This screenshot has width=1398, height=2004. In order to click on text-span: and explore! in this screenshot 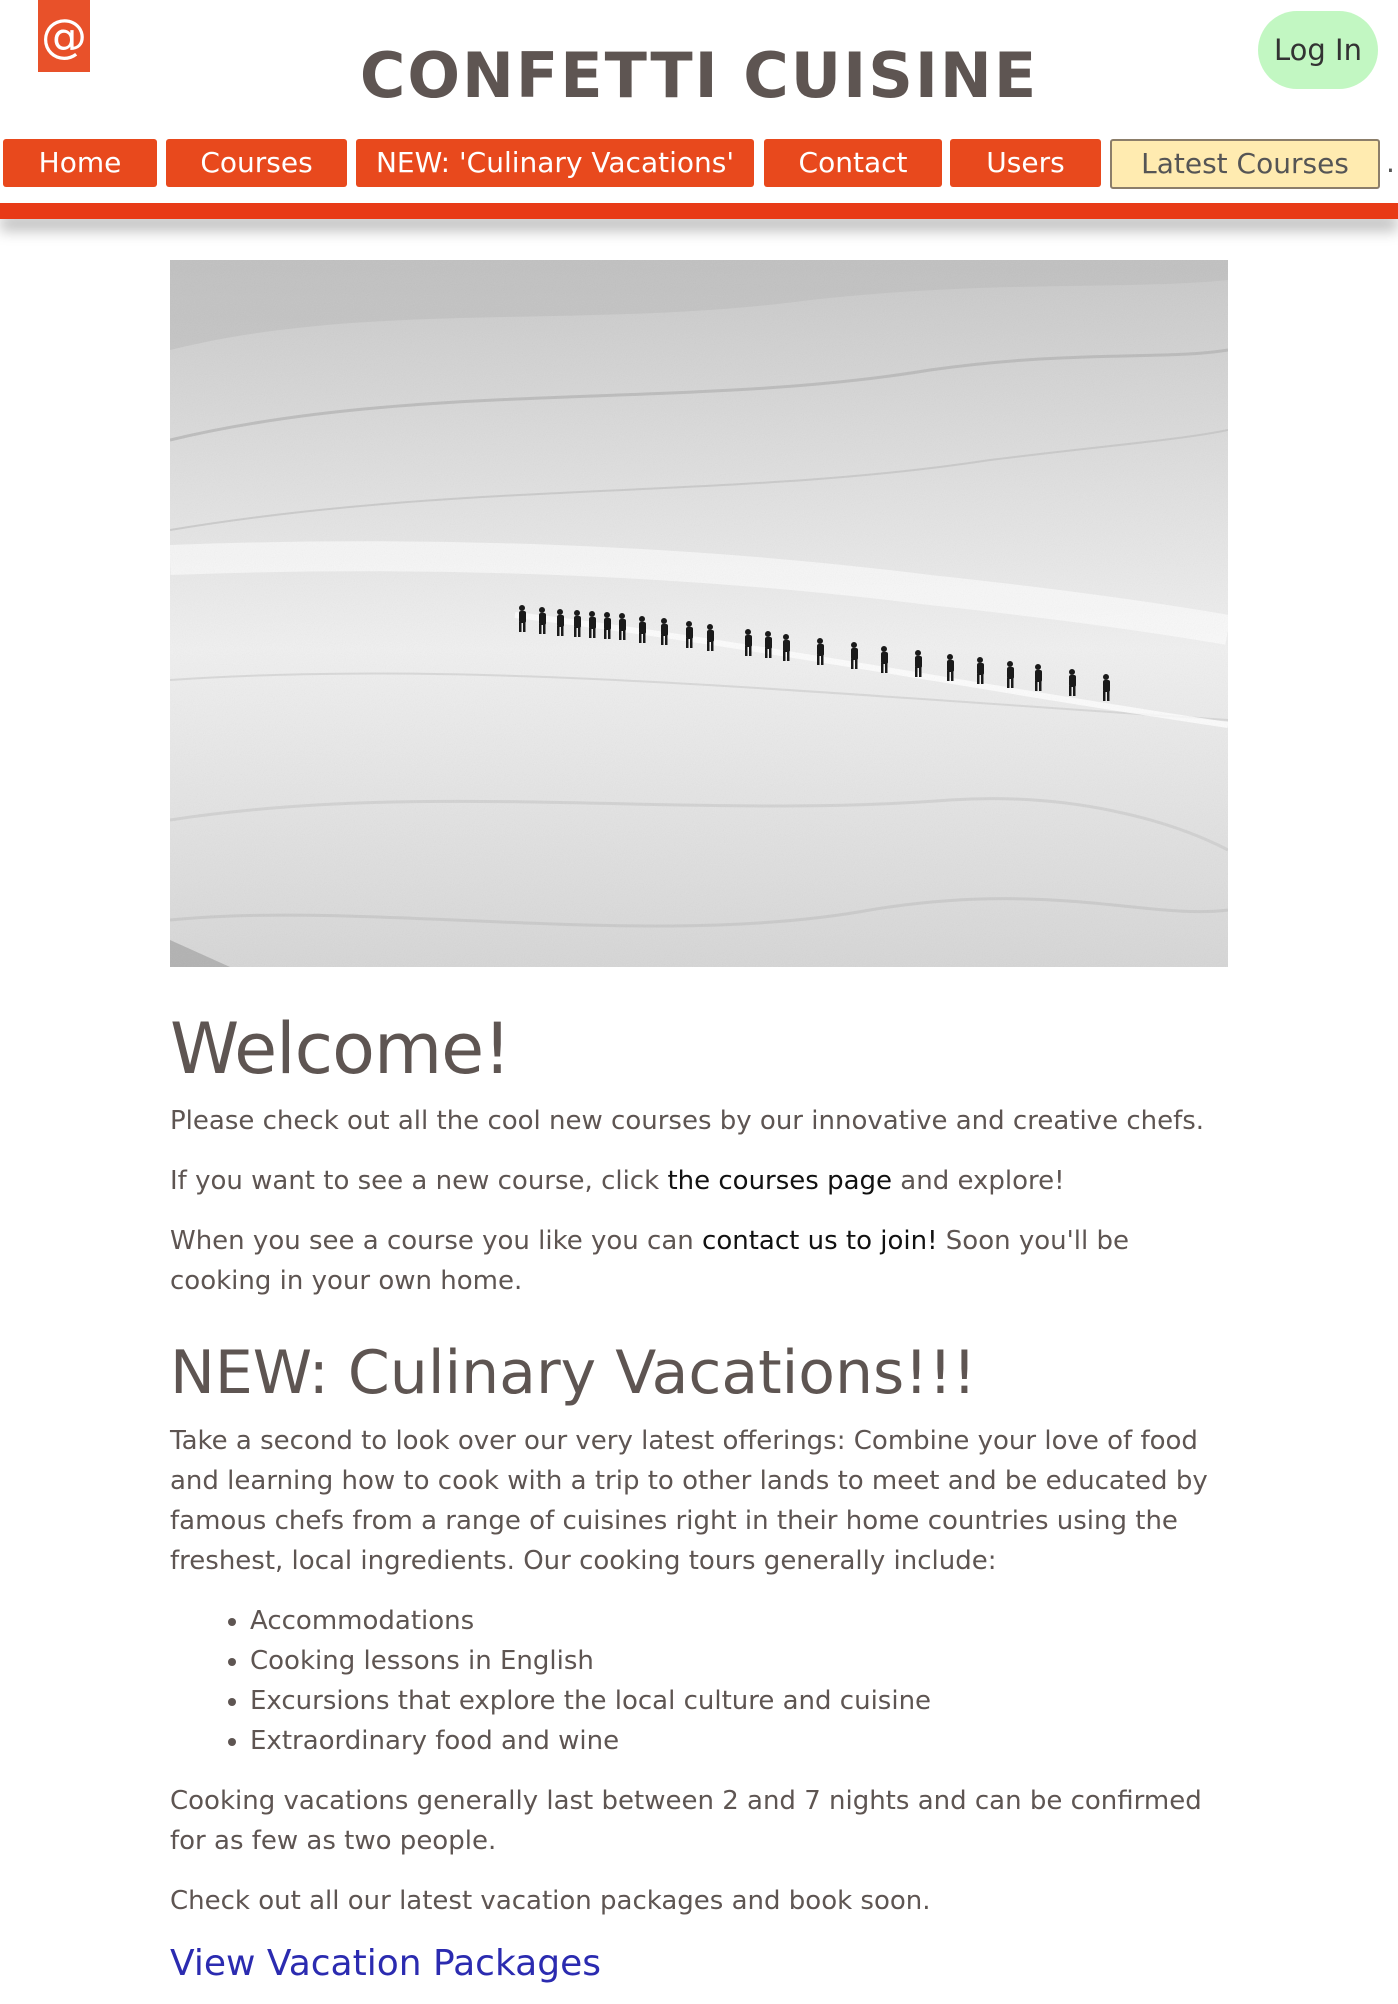, I will do `click(978, 1181)`.